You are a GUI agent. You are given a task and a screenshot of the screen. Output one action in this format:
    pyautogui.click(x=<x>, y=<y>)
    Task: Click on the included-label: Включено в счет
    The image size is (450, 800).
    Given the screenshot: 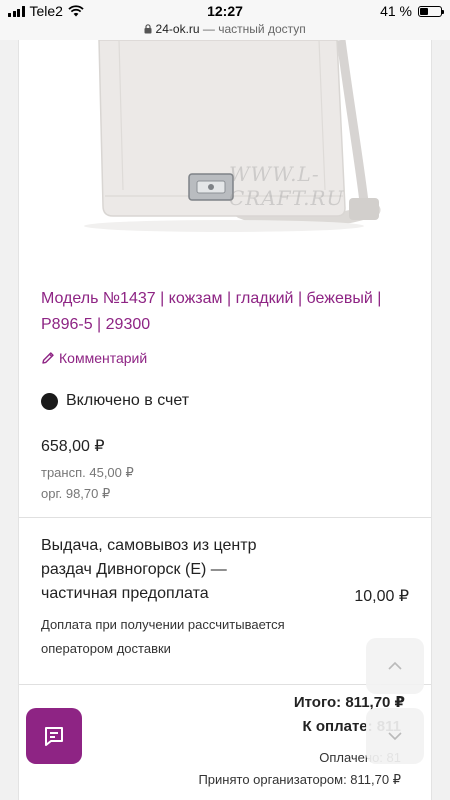 What is the action you would take?
    pyautogui.click(x=128, y=400)
    